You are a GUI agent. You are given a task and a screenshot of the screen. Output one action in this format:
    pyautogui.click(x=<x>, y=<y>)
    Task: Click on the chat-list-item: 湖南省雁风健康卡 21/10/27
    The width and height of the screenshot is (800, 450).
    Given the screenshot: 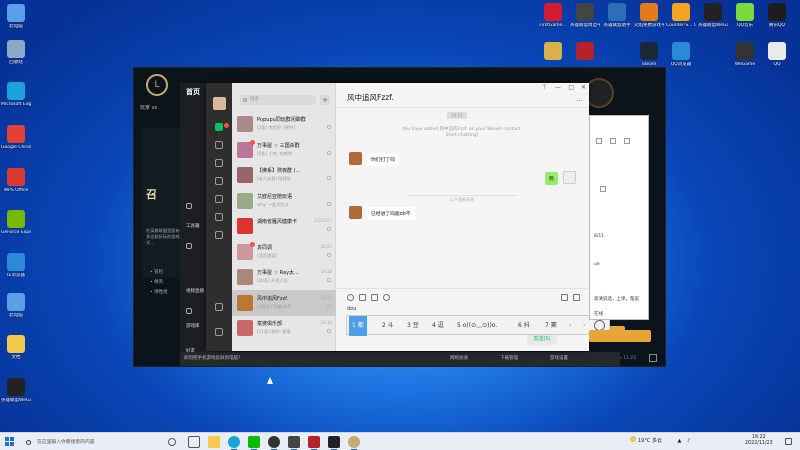 What is the action you would take?
    pyautogui.click(x=284, y=226)
    